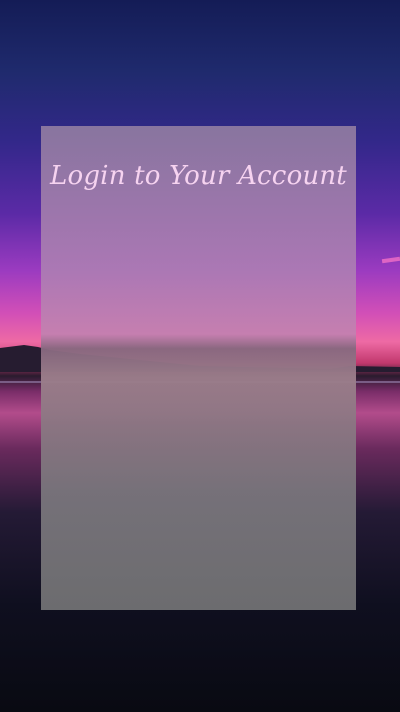 This screenshot has width=400, height=712. I want to click on login-title: Login to Your Account, so click(198, 176).